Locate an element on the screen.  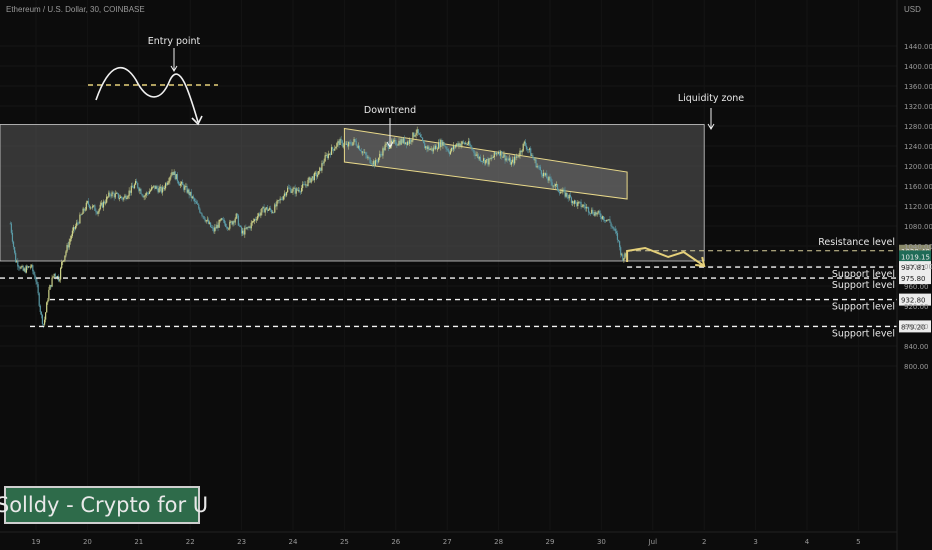
support-label: Support level is located at coordinates (863, 333).